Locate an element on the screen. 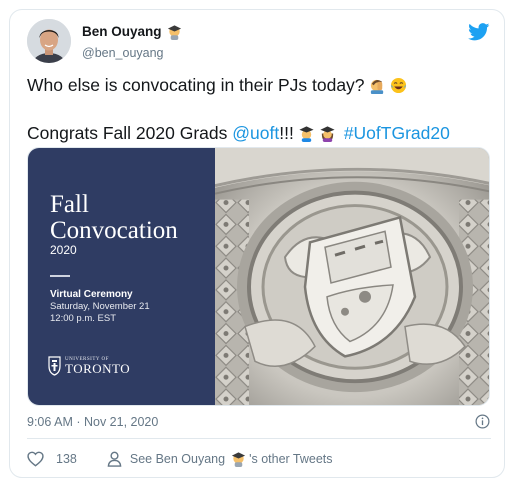  see-other-tweets-link: See Ben Ouyang 's other Tweets is located at coordinates (220, 458).